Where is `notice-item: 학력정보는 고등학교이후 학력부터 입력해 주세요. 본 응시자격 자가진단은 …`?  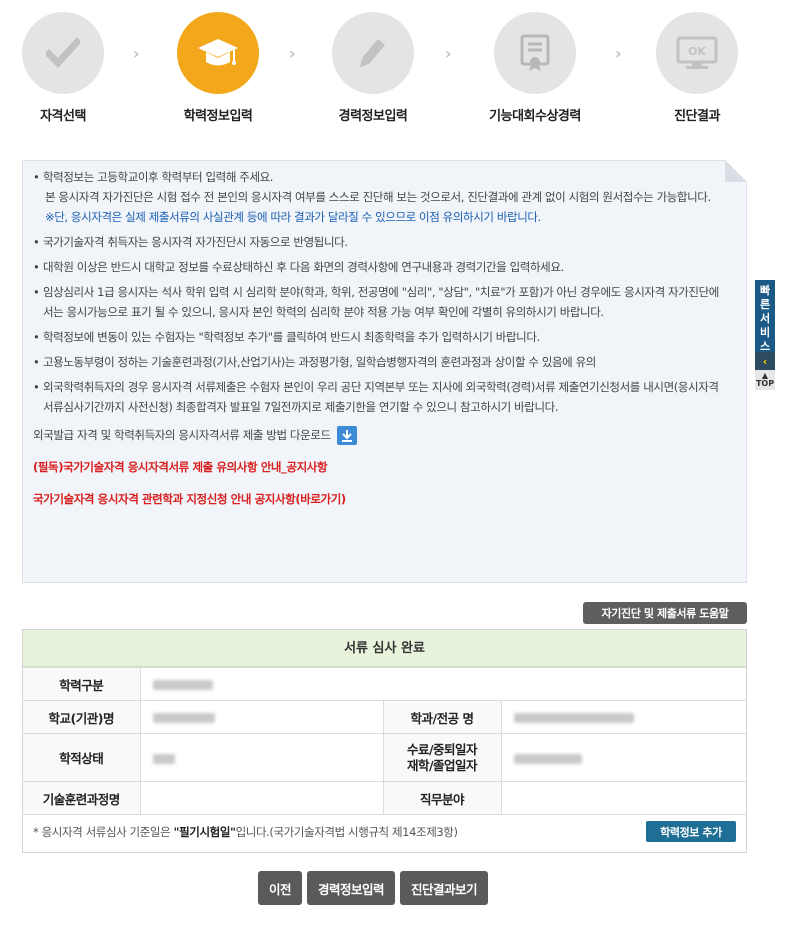
notice-item: 학력정보는 고등학교이후 학력부터 입력해 주세요. 본 응시자격 자가진단은 … is located at coordinates (376, 197).